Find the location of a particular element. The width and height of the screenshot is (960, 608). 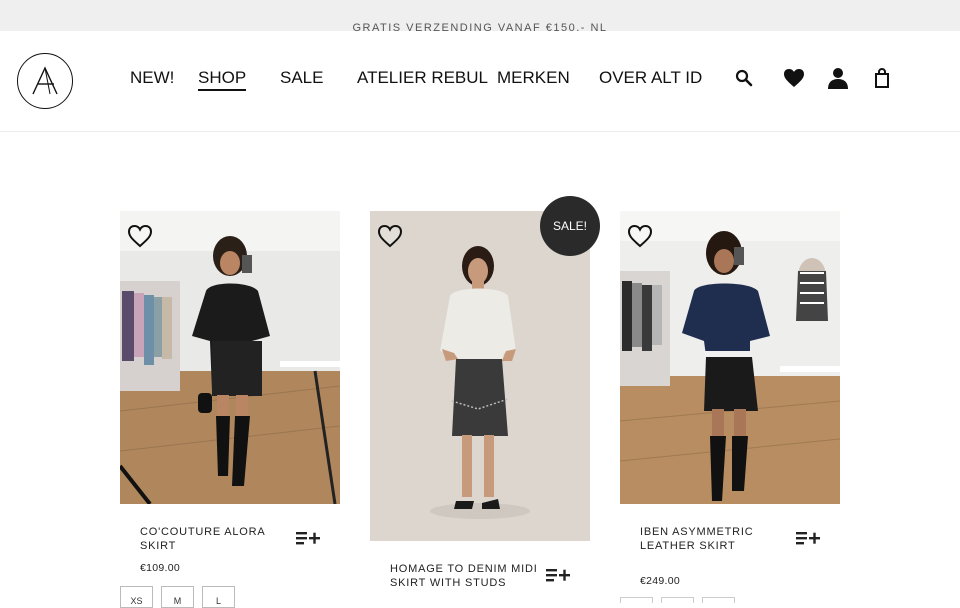

brand-logo is located at coordinates (45, 81).